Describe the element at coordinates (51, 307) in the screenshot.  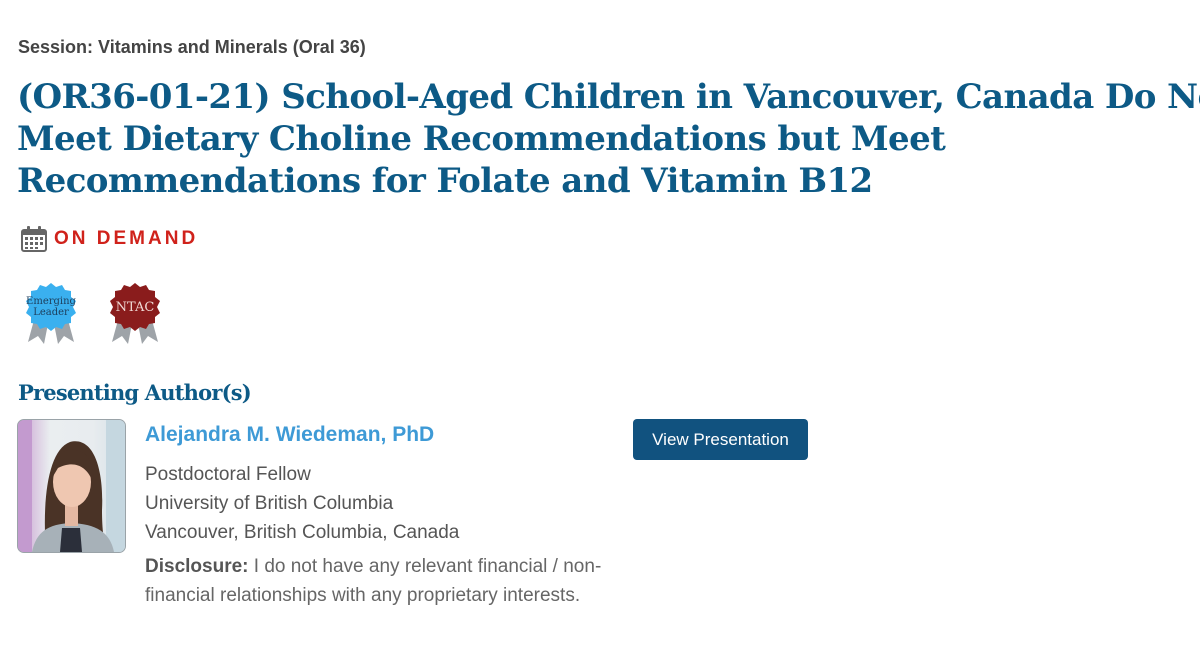
I see `badge-label: Emerging Leader` at that location.